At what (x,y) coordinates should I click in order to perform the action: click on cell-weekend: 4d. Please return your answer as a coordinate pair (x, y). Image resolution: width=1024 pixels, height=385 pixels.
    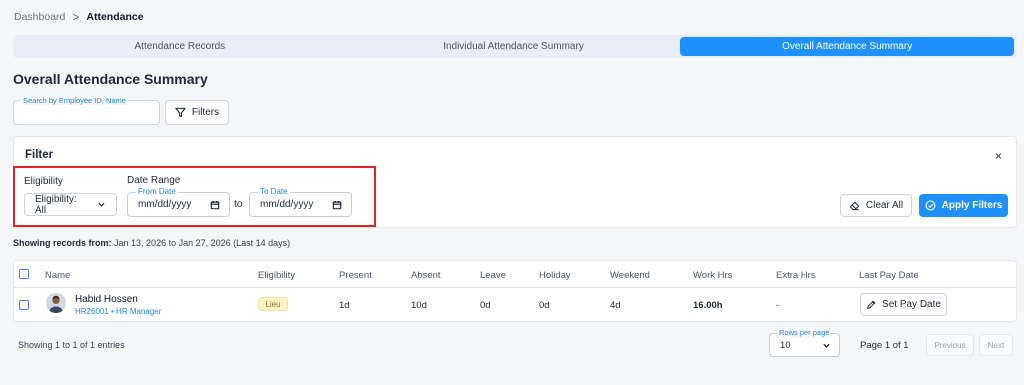
    Looking at the image, I should click on (615, 305).